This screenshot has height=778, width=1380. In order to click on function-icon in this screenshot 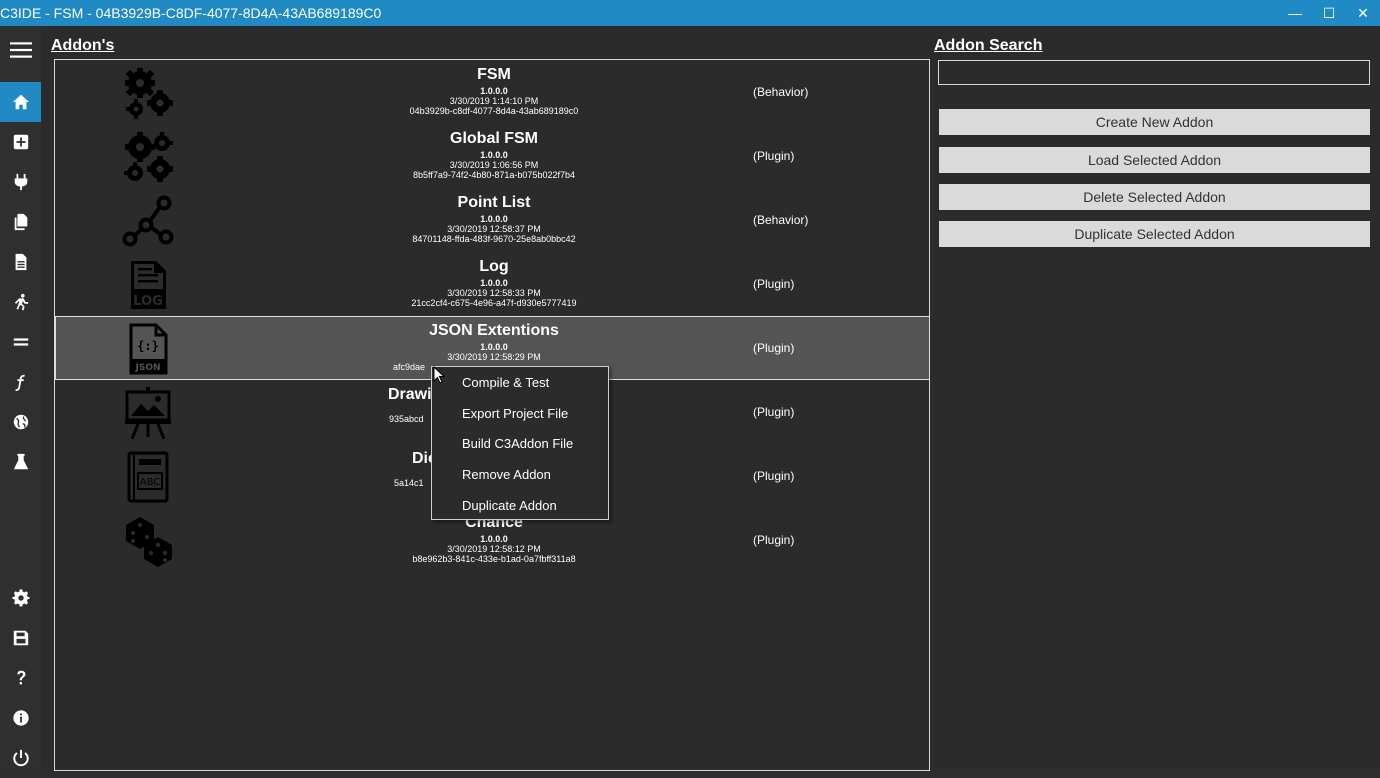, I will do `click(20, 382)`.